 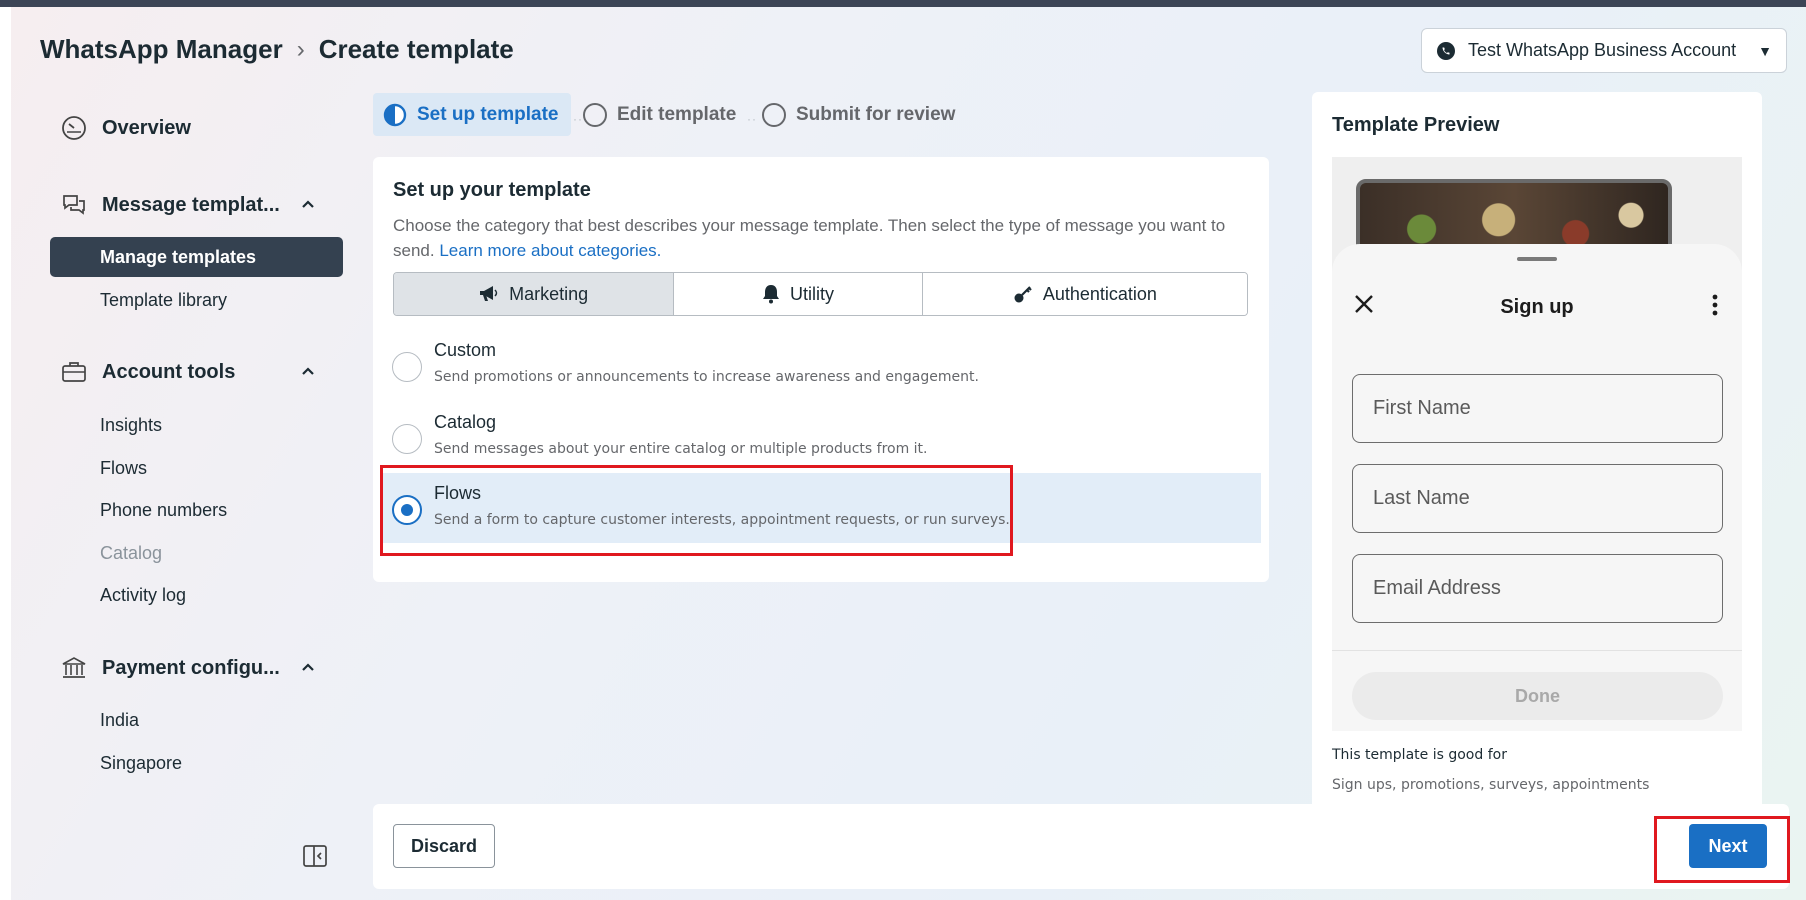 What do you see at coordinates (1537, 696) in the screenshot?
I see `preview-done-button: Done` at bounding box center [1537, 696].